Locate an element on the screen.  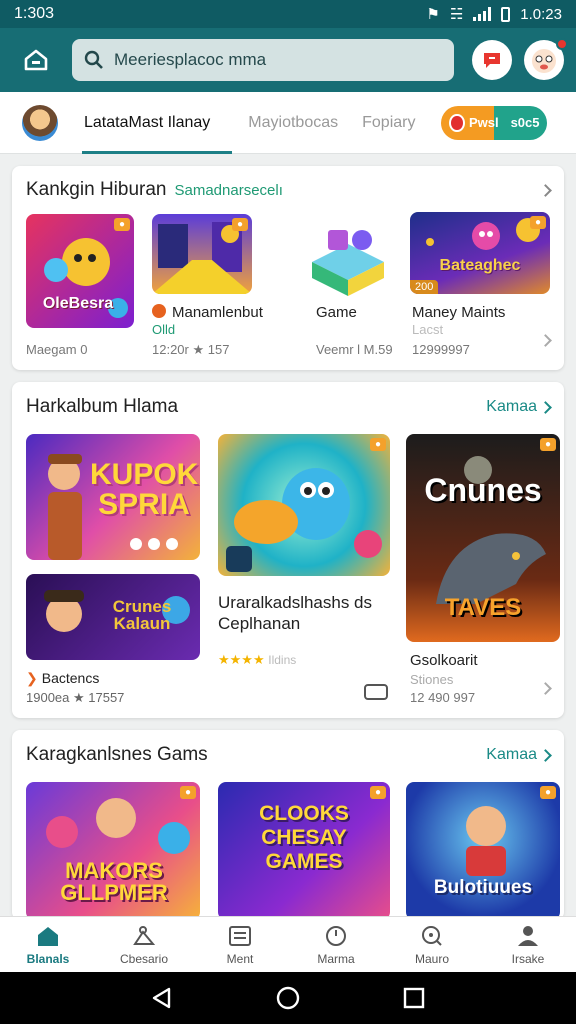
tab-categories: Mayiotbocas is located at coordinates (293, 123).